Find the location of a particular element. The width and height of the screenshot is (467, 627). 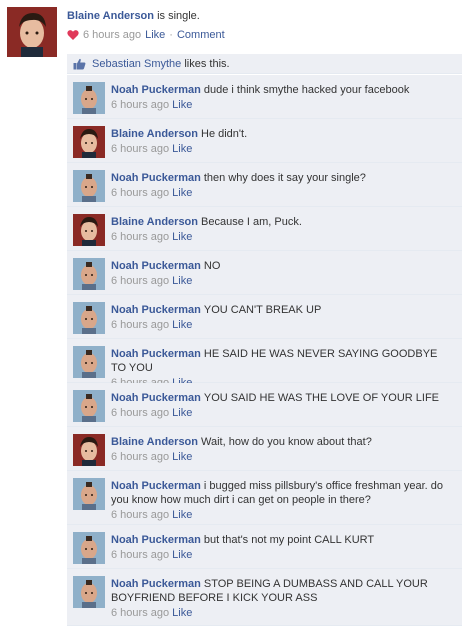

comment-text: NO is located at coordinates (212, 266).